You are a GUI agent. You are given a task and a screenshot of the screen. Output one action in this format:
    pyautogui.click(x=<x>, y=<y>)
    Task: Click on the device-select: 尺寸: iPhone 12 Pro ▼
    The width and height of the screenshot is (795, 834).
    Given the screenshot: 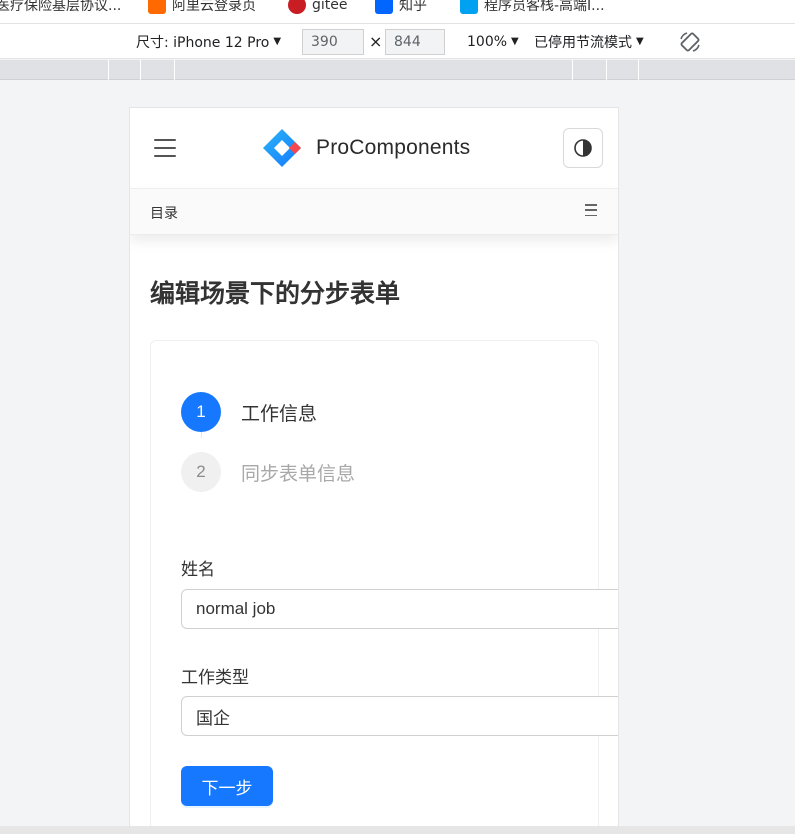 What is the action you would take?
    pyautogui.click(x=208, y=41)
    